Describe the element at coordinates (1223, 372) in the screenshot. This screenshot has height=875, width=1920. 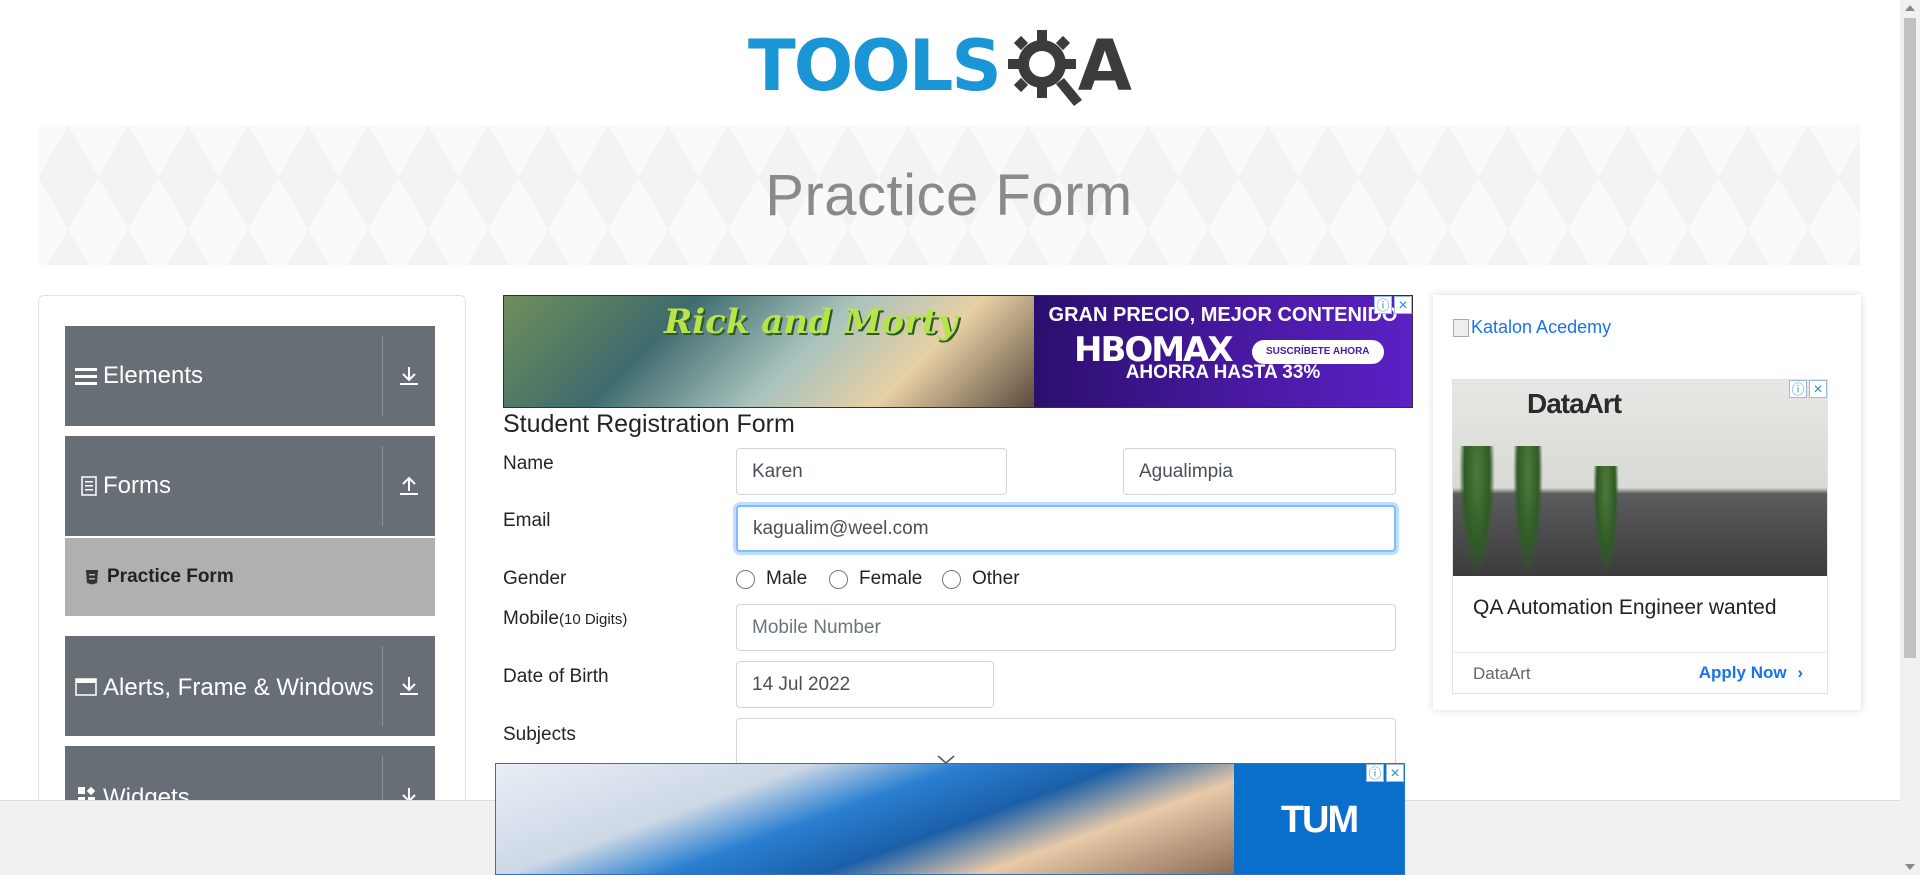
I see `ad-offer: AHORRA HASTA 33%` at that location.